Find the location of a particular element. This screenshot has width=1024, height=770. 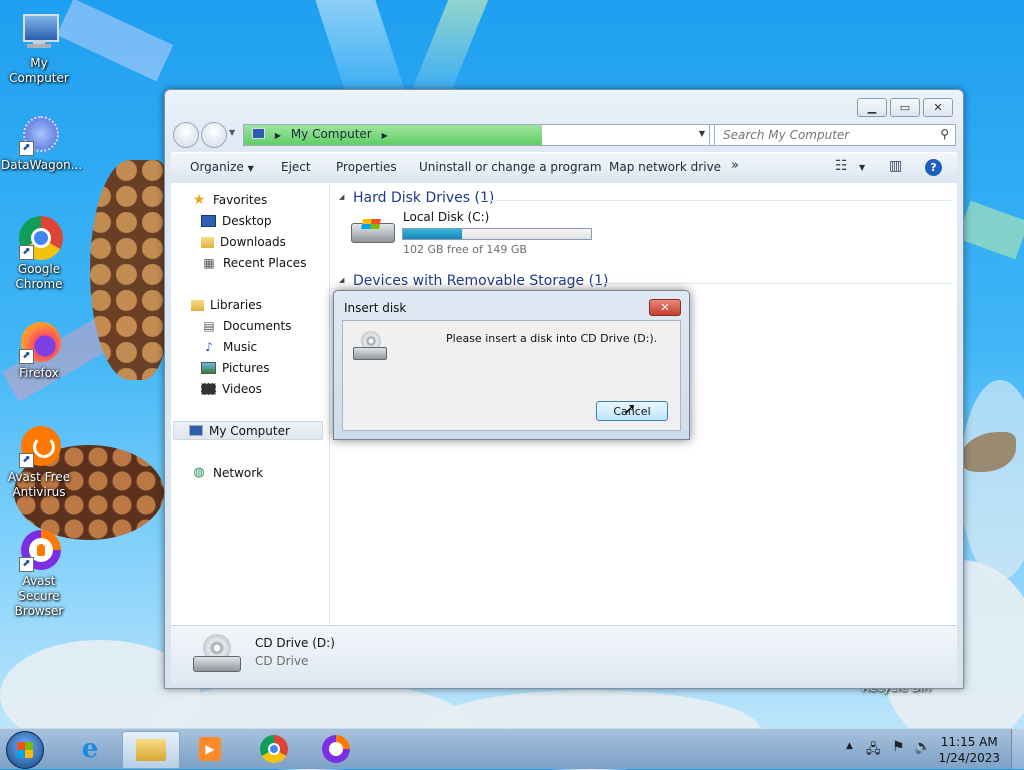

taskbar-file-explorer is located at coordinates (151, 750).